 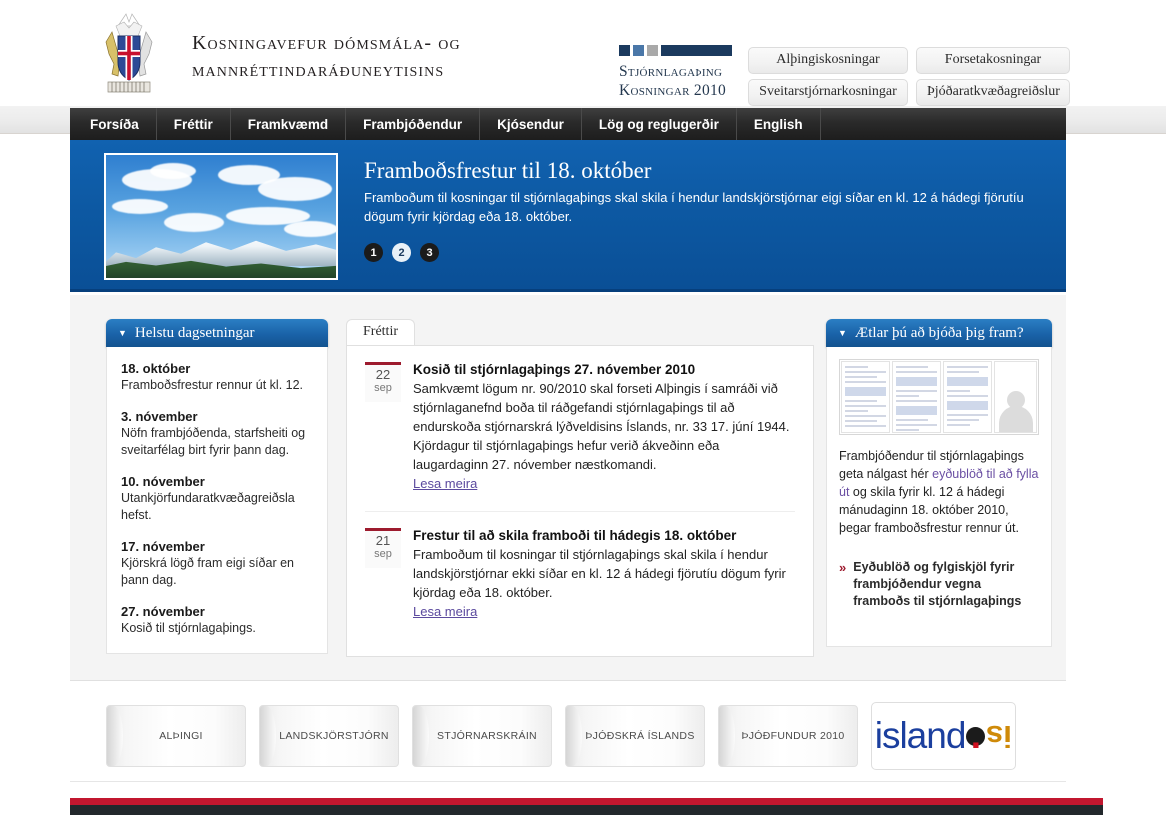 I want to click on site-title-line1: Kosningavefur dómsmála- og, so click(x=326, y=43).